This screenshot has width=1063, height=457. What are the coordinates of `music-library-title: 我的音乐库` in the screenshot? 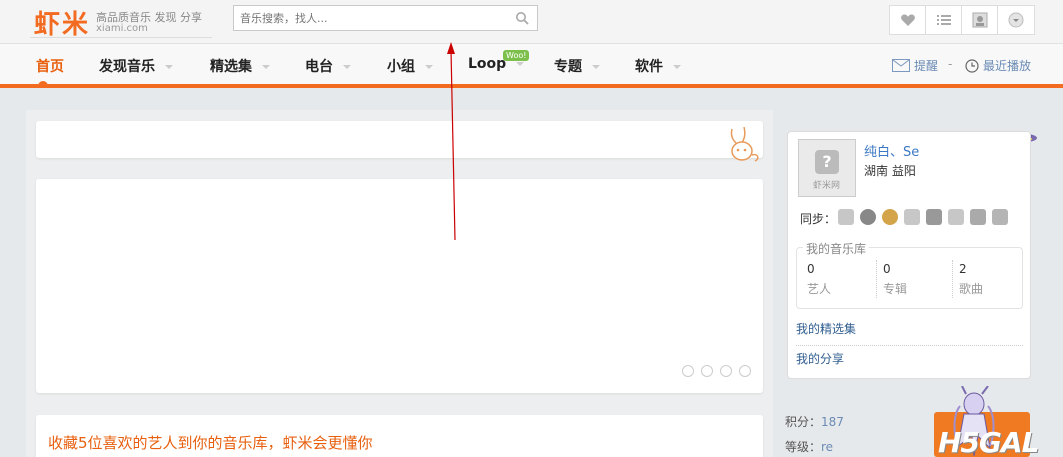 It's located at (836, 248).